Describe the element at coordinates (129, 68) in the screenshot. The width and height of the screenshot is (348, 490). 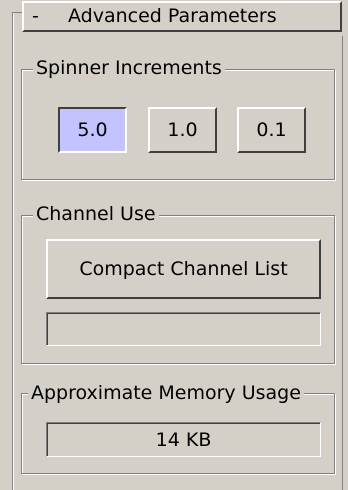
I see `spinner-increments-label: Spinner Increments` at that location.